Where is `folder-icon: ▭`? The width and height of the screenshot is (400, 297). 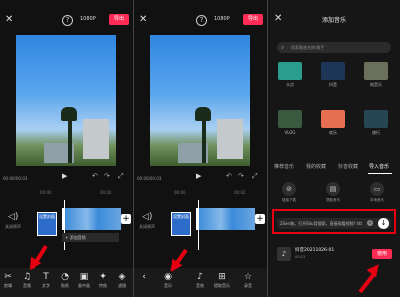
folder-icon: ▭ is located at coordinates (377, 189).